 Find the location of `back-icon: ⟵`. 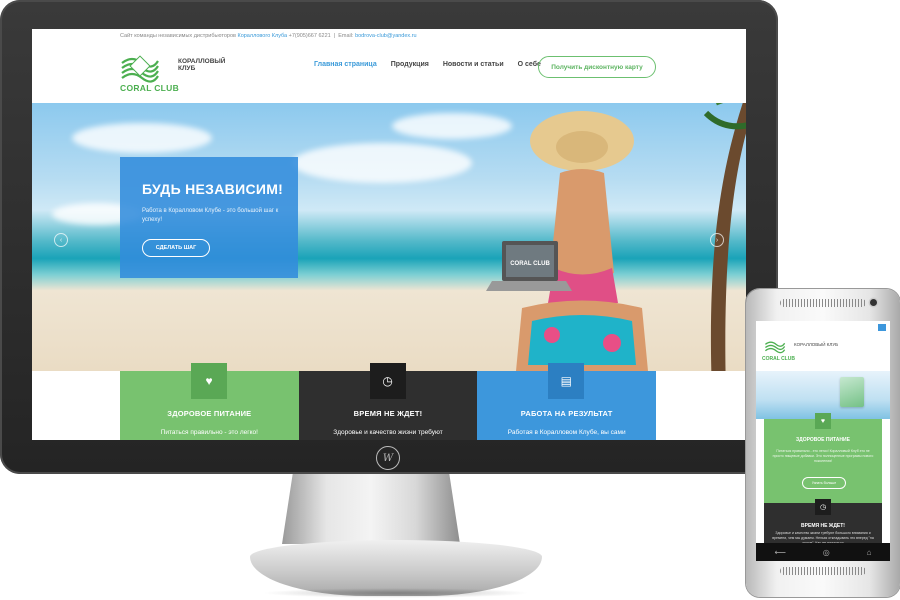

back-icon: ⟵ is located at coordinates (779, 552).